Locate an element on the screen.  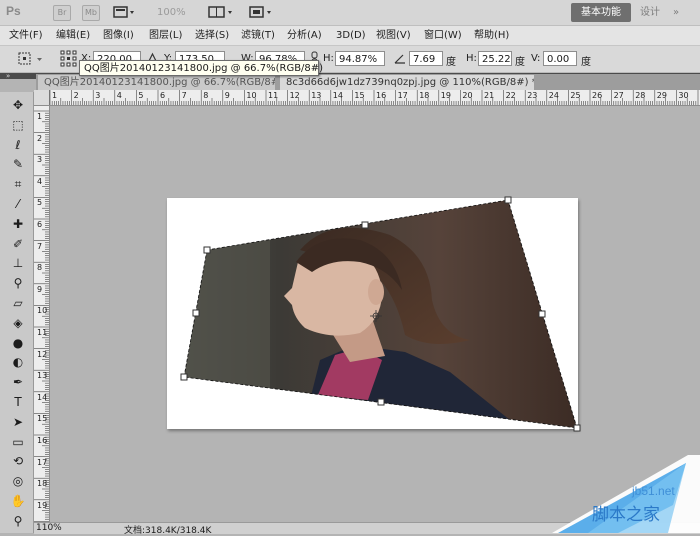
watermark-site: jb51.net is located at coordinates (653, 491).